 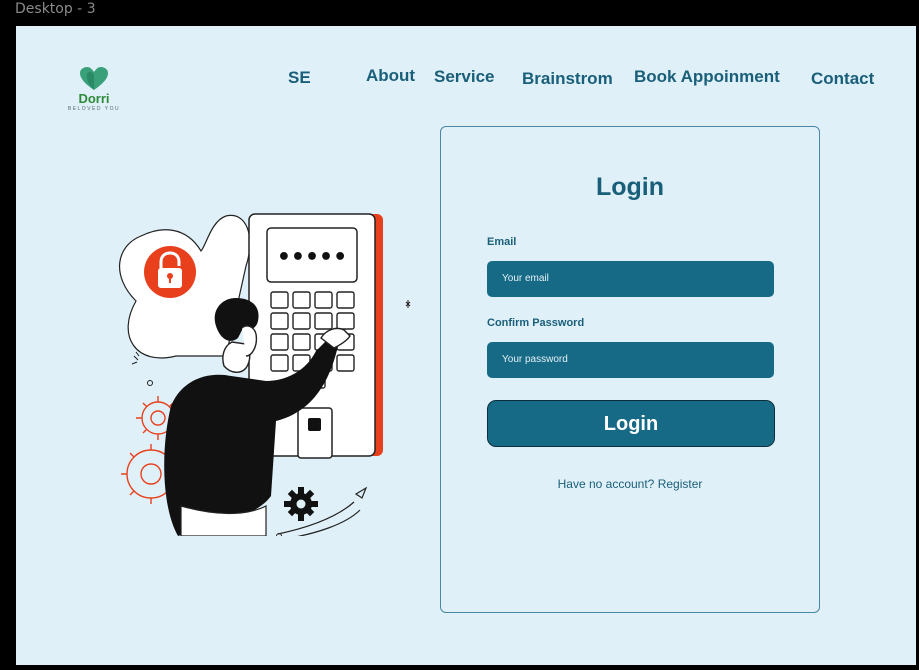 I want to click on nav-brainstrom: Brainstrom, so click(x=567, y=81).